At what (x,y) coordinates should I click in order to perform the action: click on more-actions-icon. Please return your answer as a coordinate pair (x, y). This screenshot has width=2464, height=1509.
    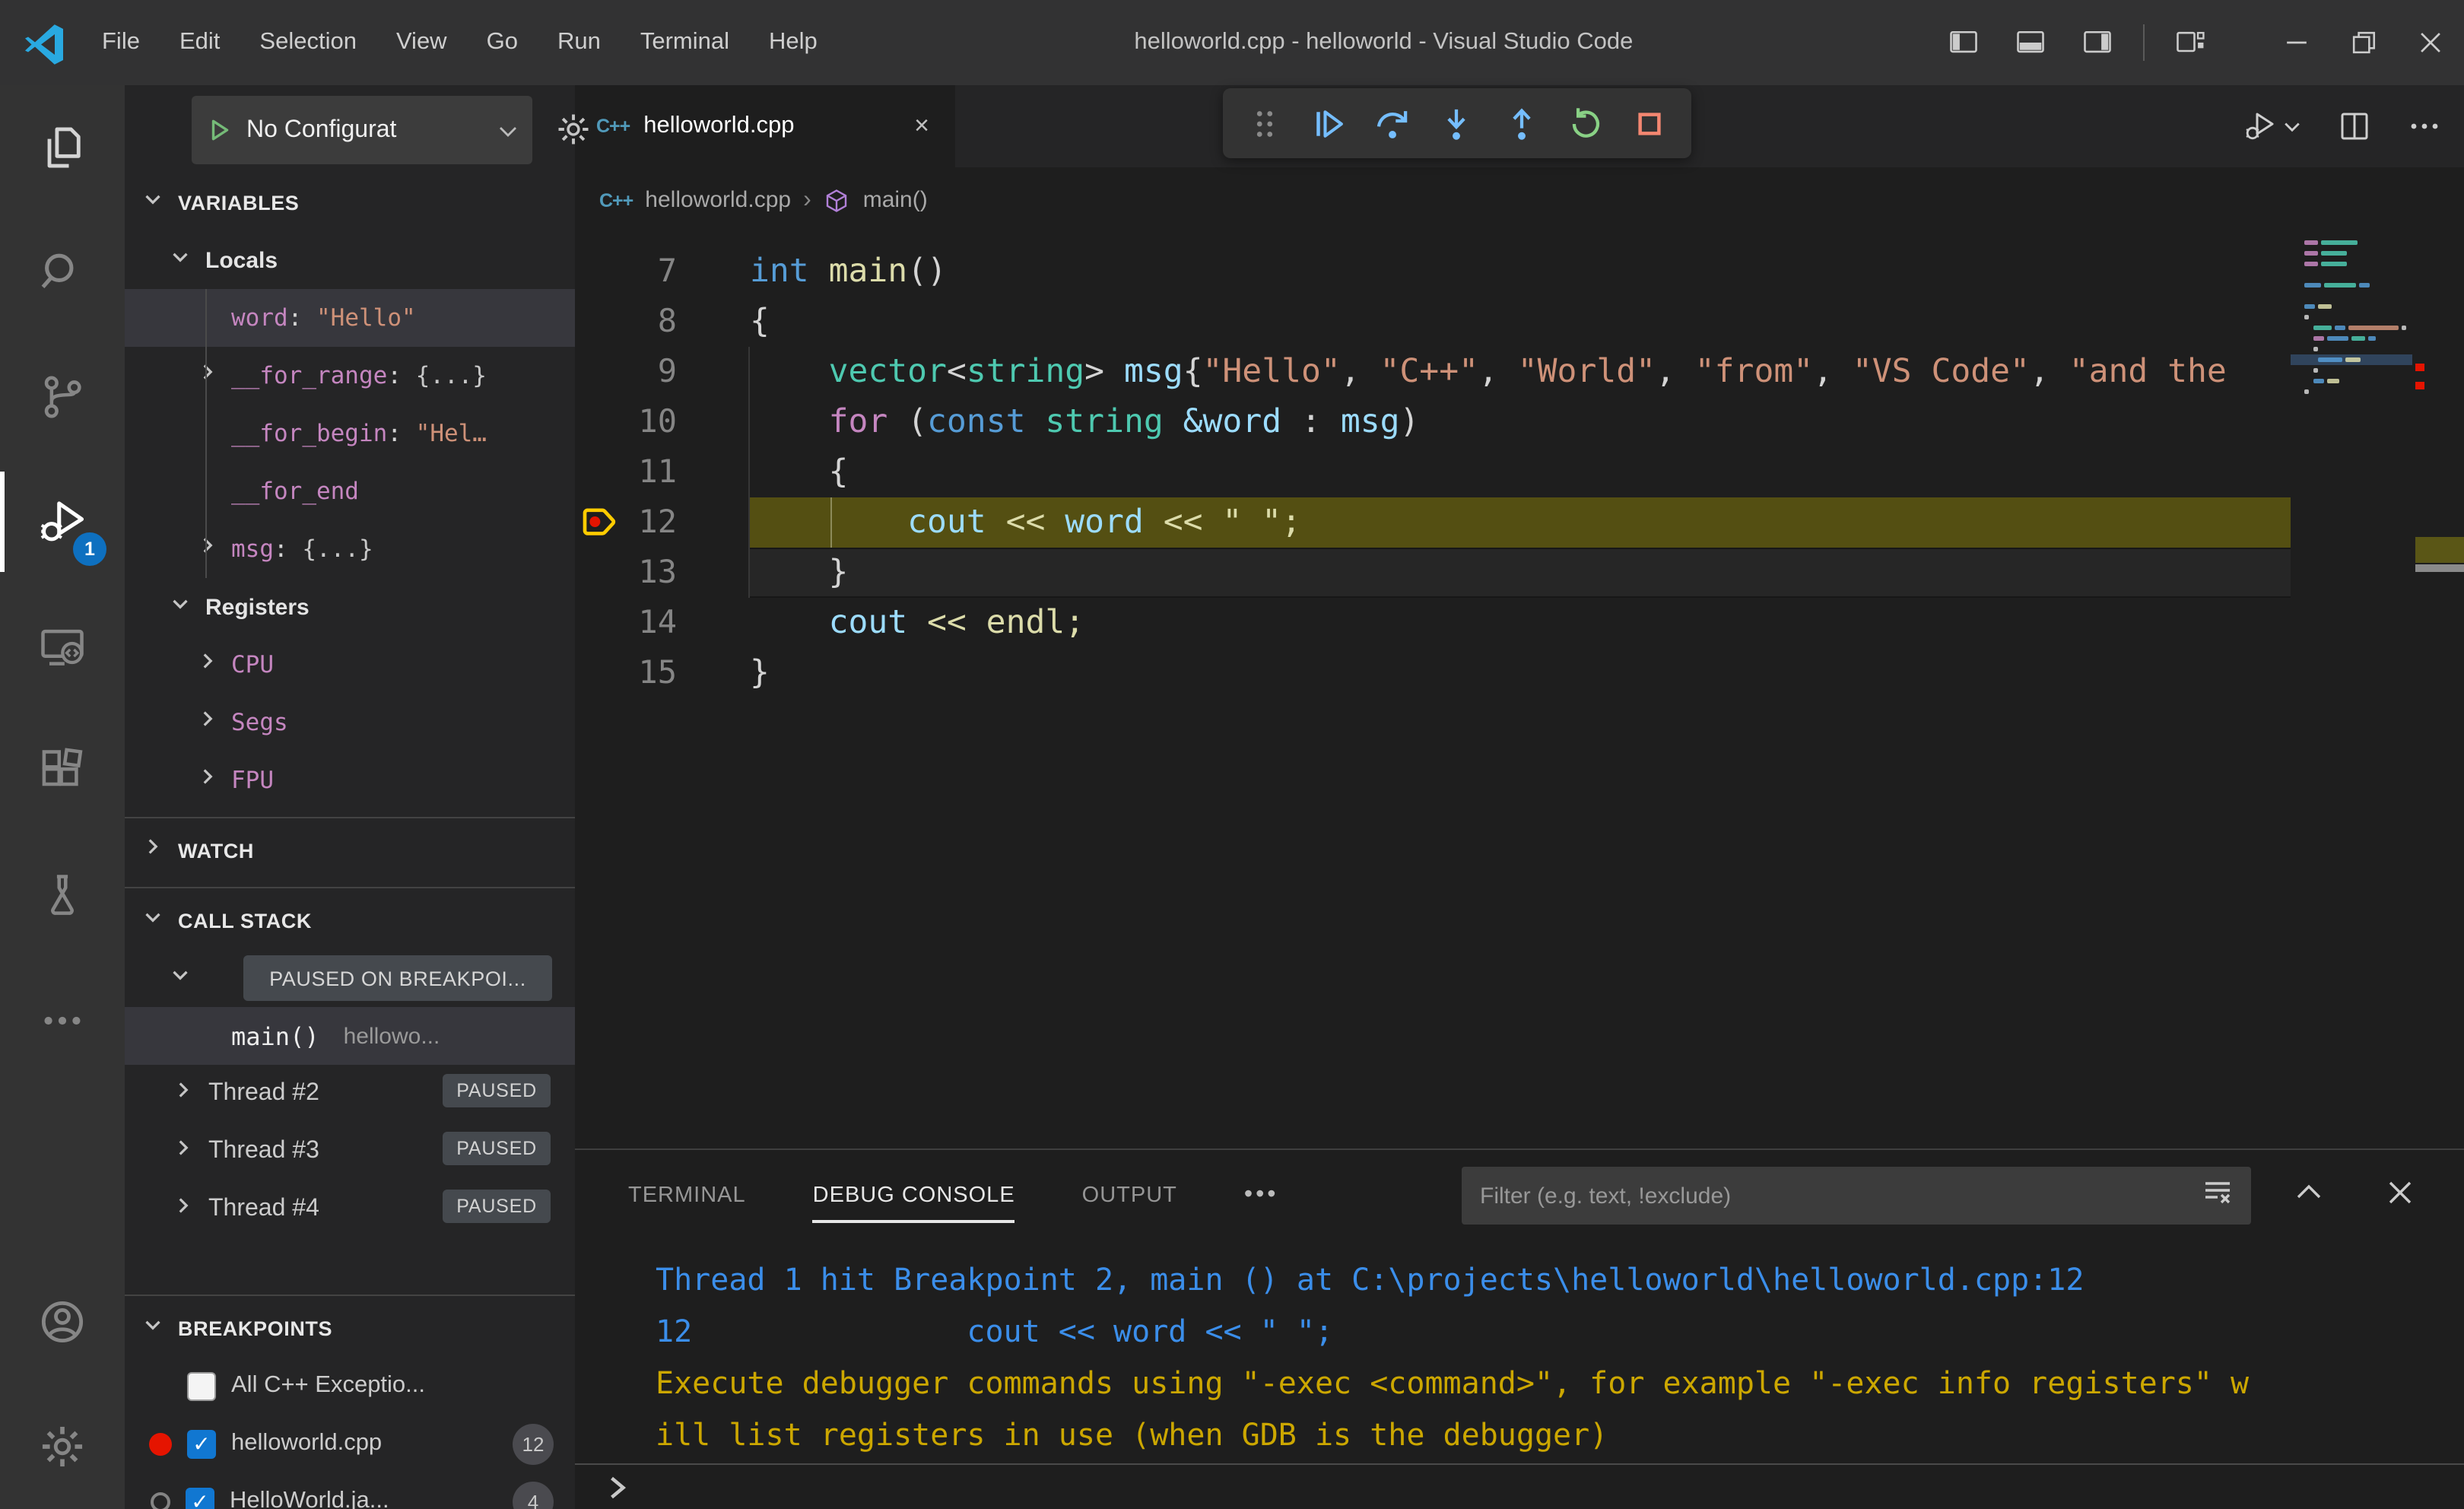
    Looking at the image, I should click on (2424, 127).